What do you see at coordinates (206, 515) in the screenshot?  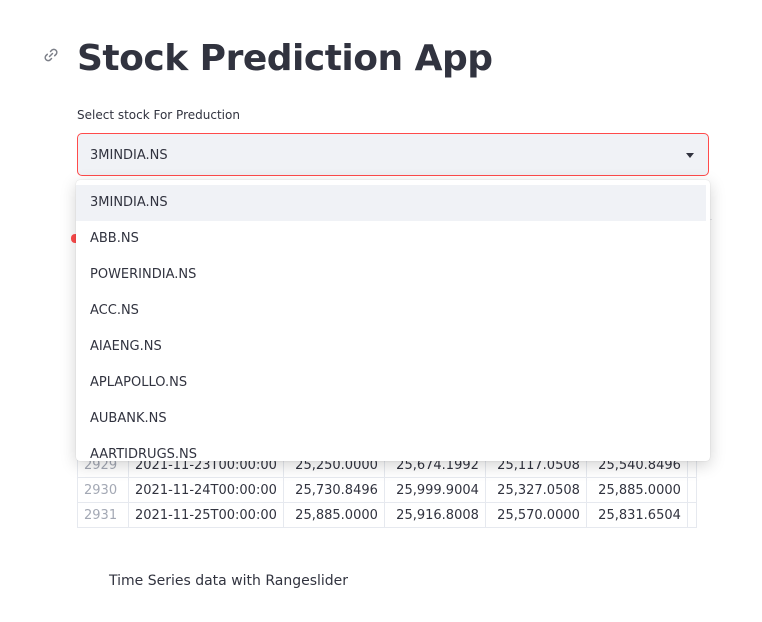 I see `date-cell: 2021-11-25T00:00:00` at bounding box center [206, 515].